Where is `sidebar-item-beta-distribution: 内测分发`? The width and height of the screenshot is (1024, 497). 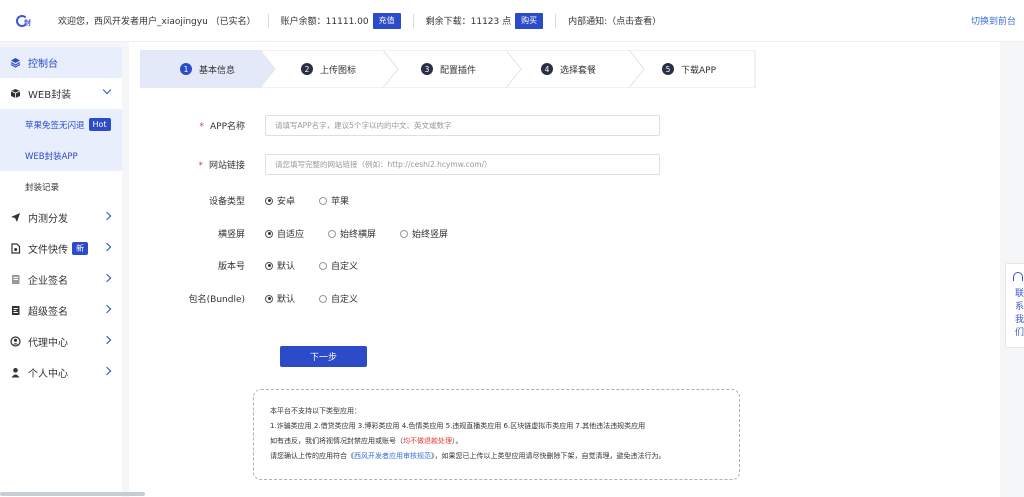 sidebar-item-beta-distribution: 内测分发 is located at coordinates (61, 217).